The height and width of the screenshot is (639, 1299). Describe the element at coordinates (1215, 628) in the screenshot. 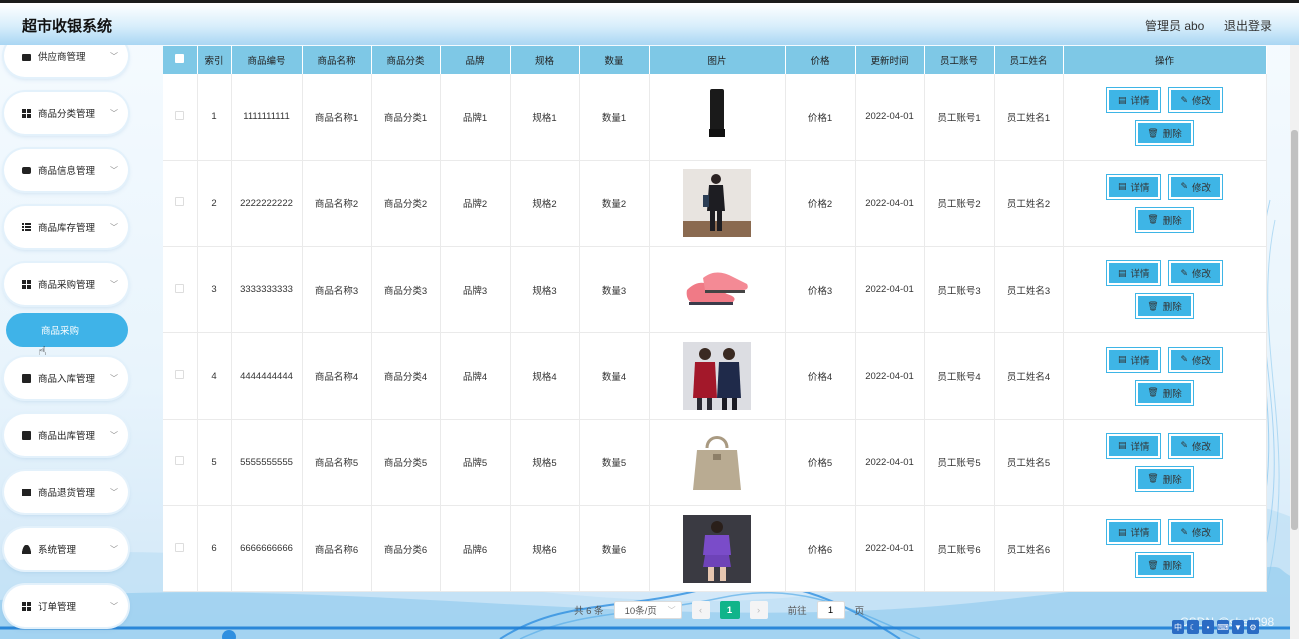

I see `system-tray: 中 ☾ • ⌨ ▼ ⚙` at that location.